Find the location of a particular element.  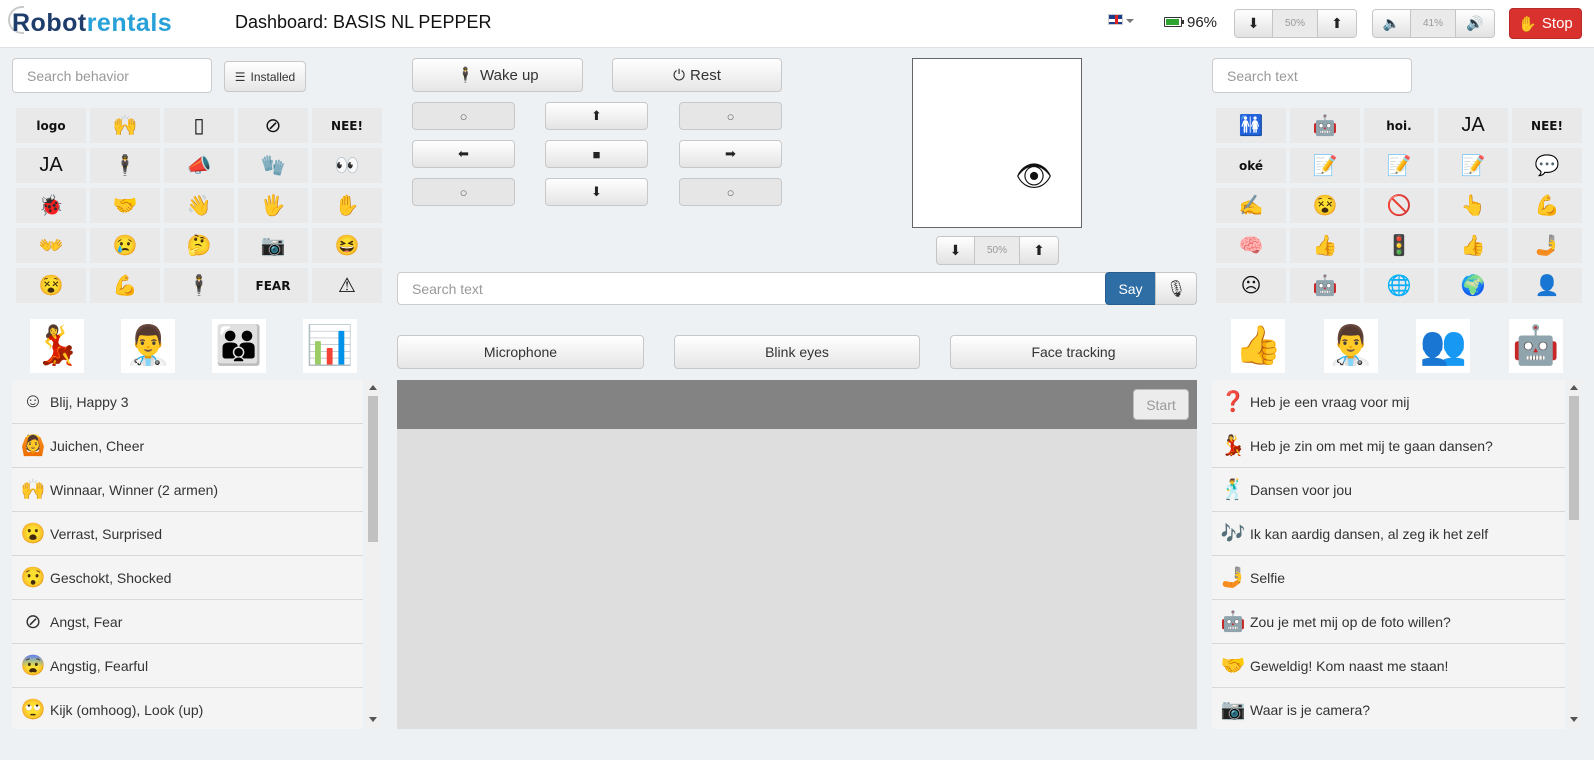

face-tracking-button: Face tracking is located at coordinates (1073, 352).